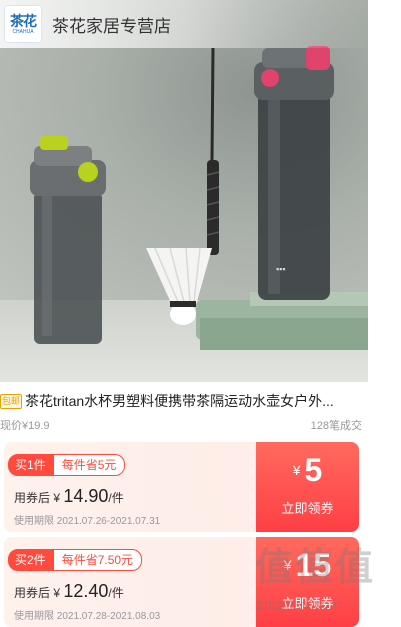 This screenshot has height=627, width=401. What do you see at coordinates (89, 465) in the screenshot?
I see `coupon-saving-badge: 每件省5元` at bounding box center [89, 465].